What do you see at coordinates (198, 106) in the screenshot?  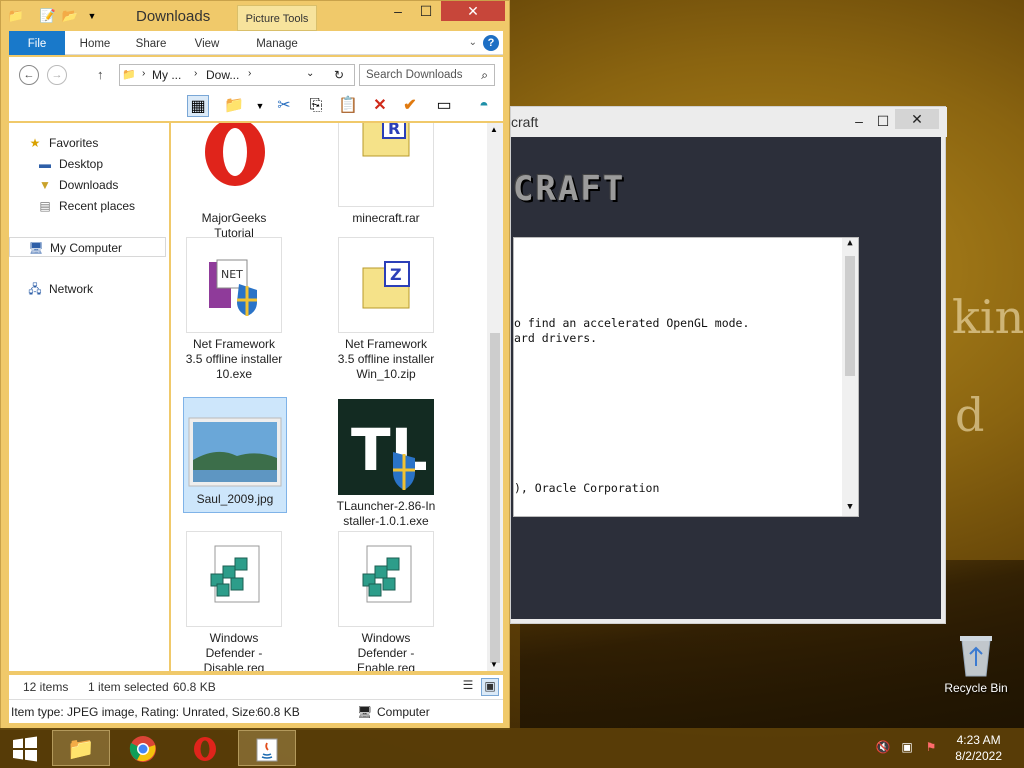 I see `preview-pane-icon: ▦` at bounding box center [198, 106].